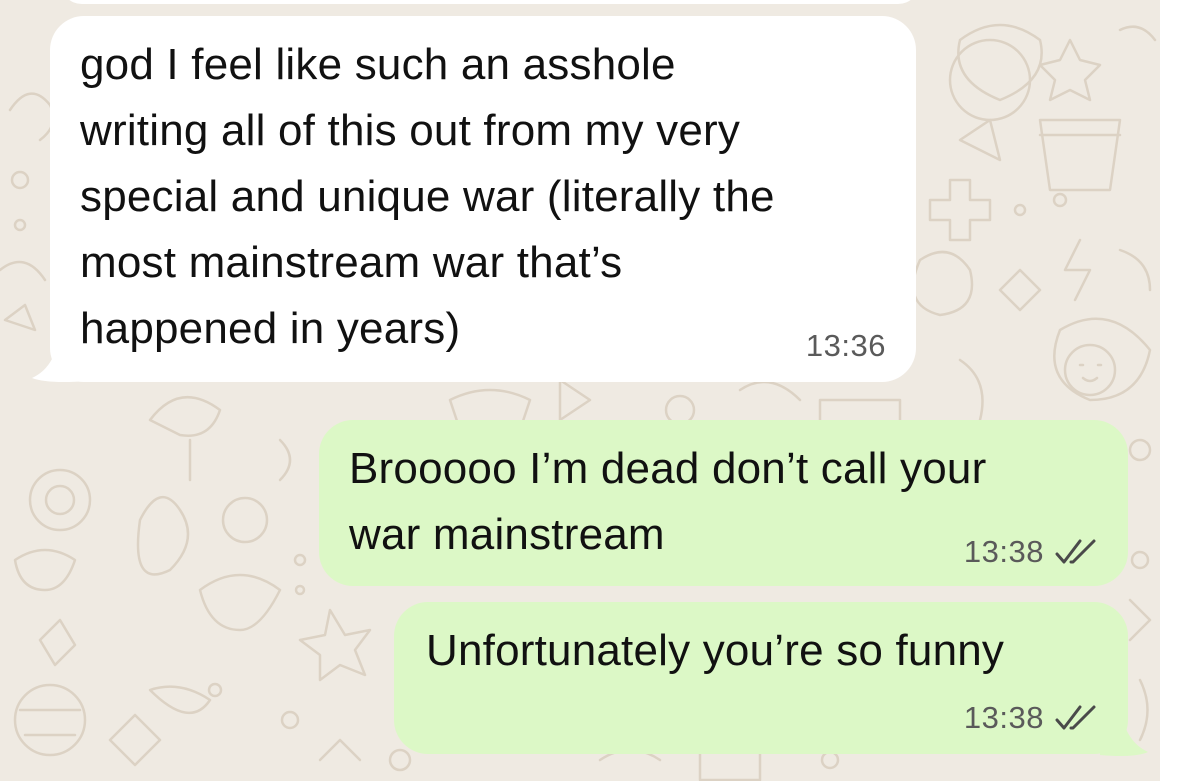  I want to click on outgoing-message-bubble: Unfortunately you’re so funny 13:38, so click(761, 678).